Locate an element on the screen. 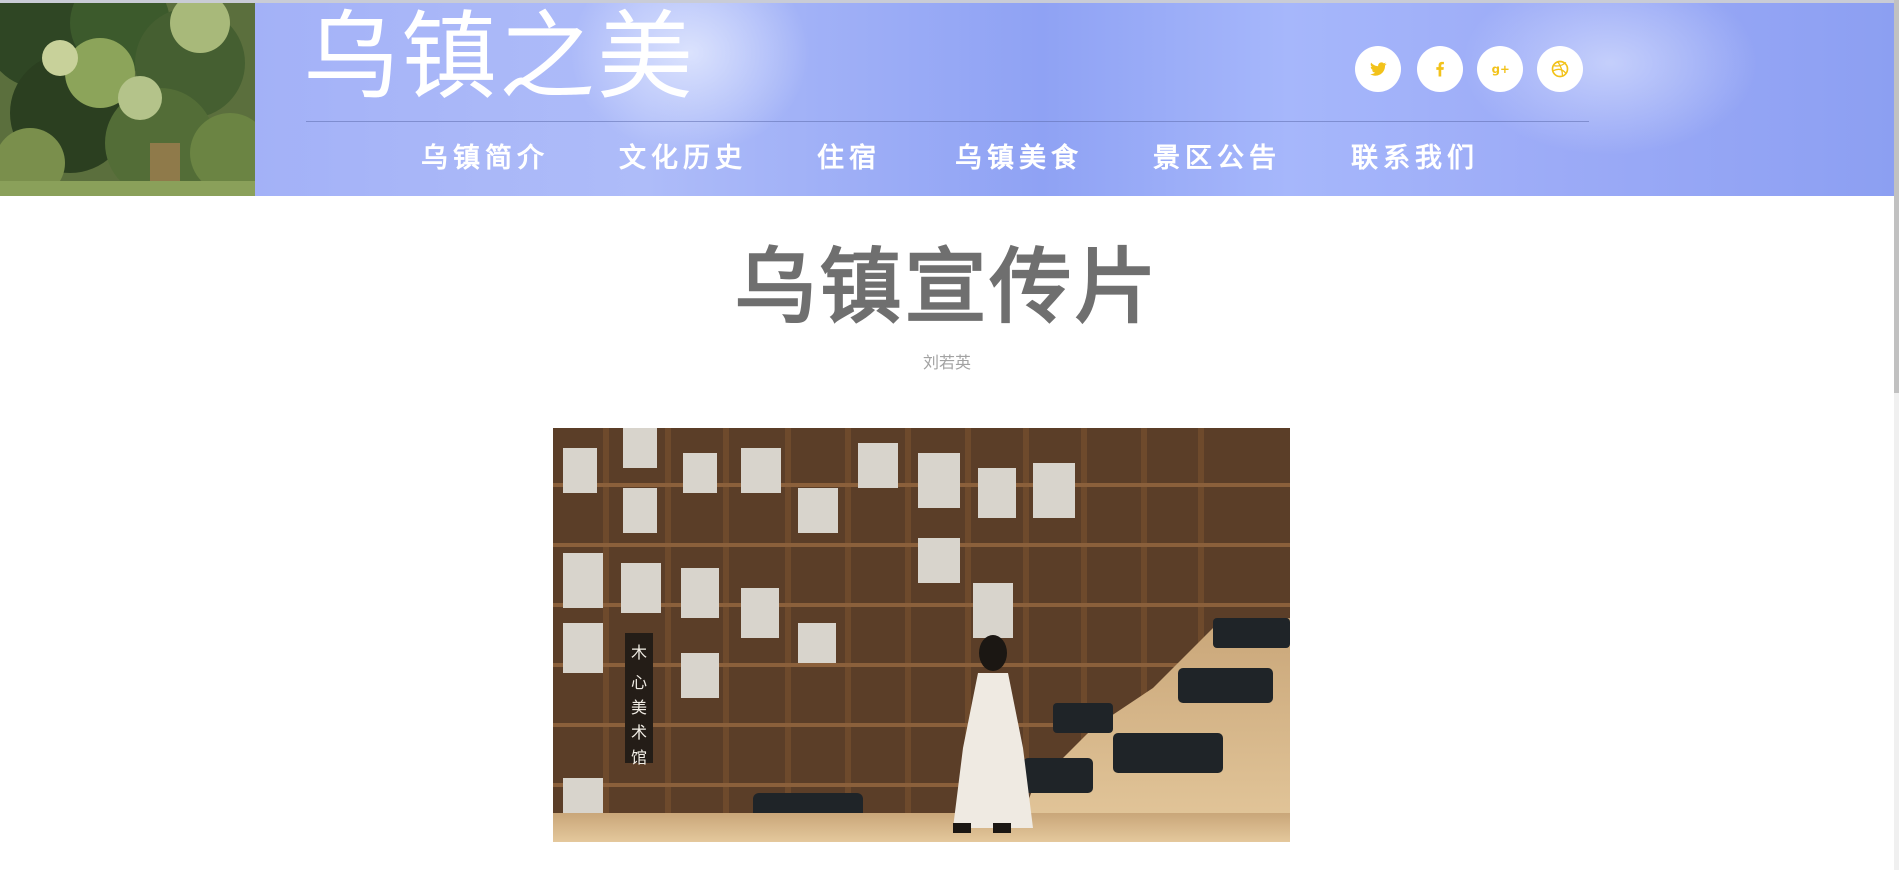 This screenshot has width=1899, height=870. google-plus-icon: g+ is located at coordinates (1500, 69).